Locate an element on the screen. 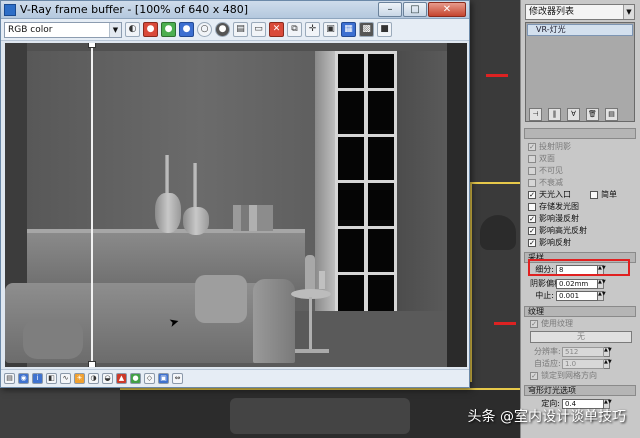 Image resolution: width=640 pixels, height=438 pixels. channel-select-value: RGB color is located at coordinates (30, 29).